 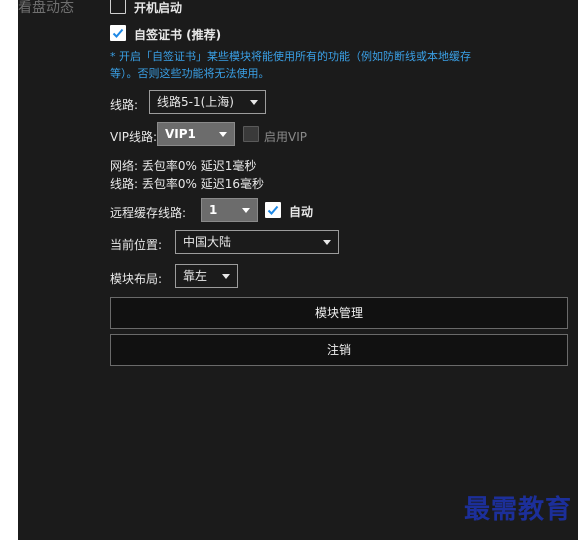 I want to click on section-label: 看盘动态, so click(x=46, y=8).